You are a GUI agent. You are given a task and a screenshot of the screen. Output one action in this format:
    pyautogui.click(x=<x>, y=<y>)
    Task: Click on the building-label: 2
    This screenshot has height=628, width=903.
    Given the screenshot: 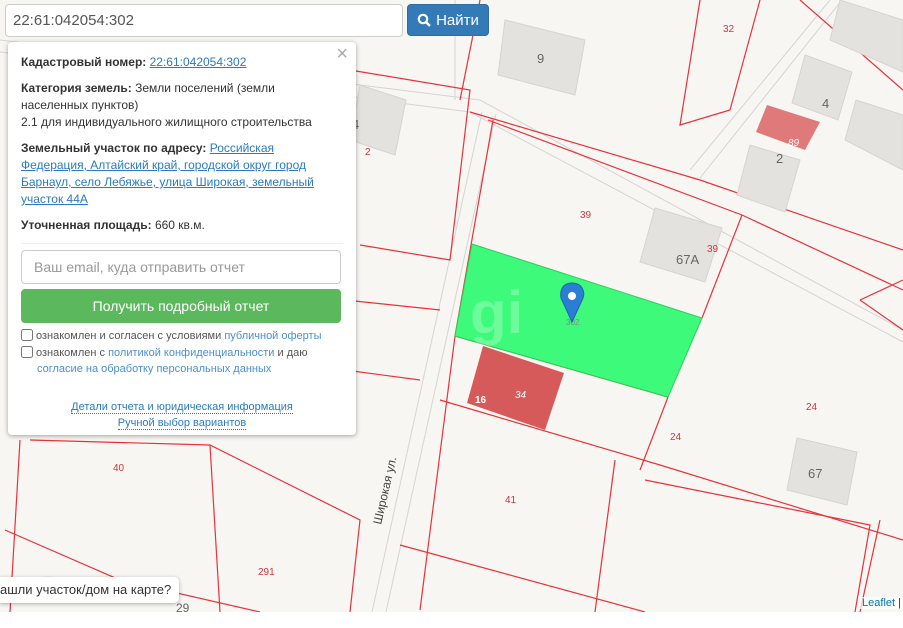 What is the action you would take?
    pyautogui.click(x=779, y=158)
    